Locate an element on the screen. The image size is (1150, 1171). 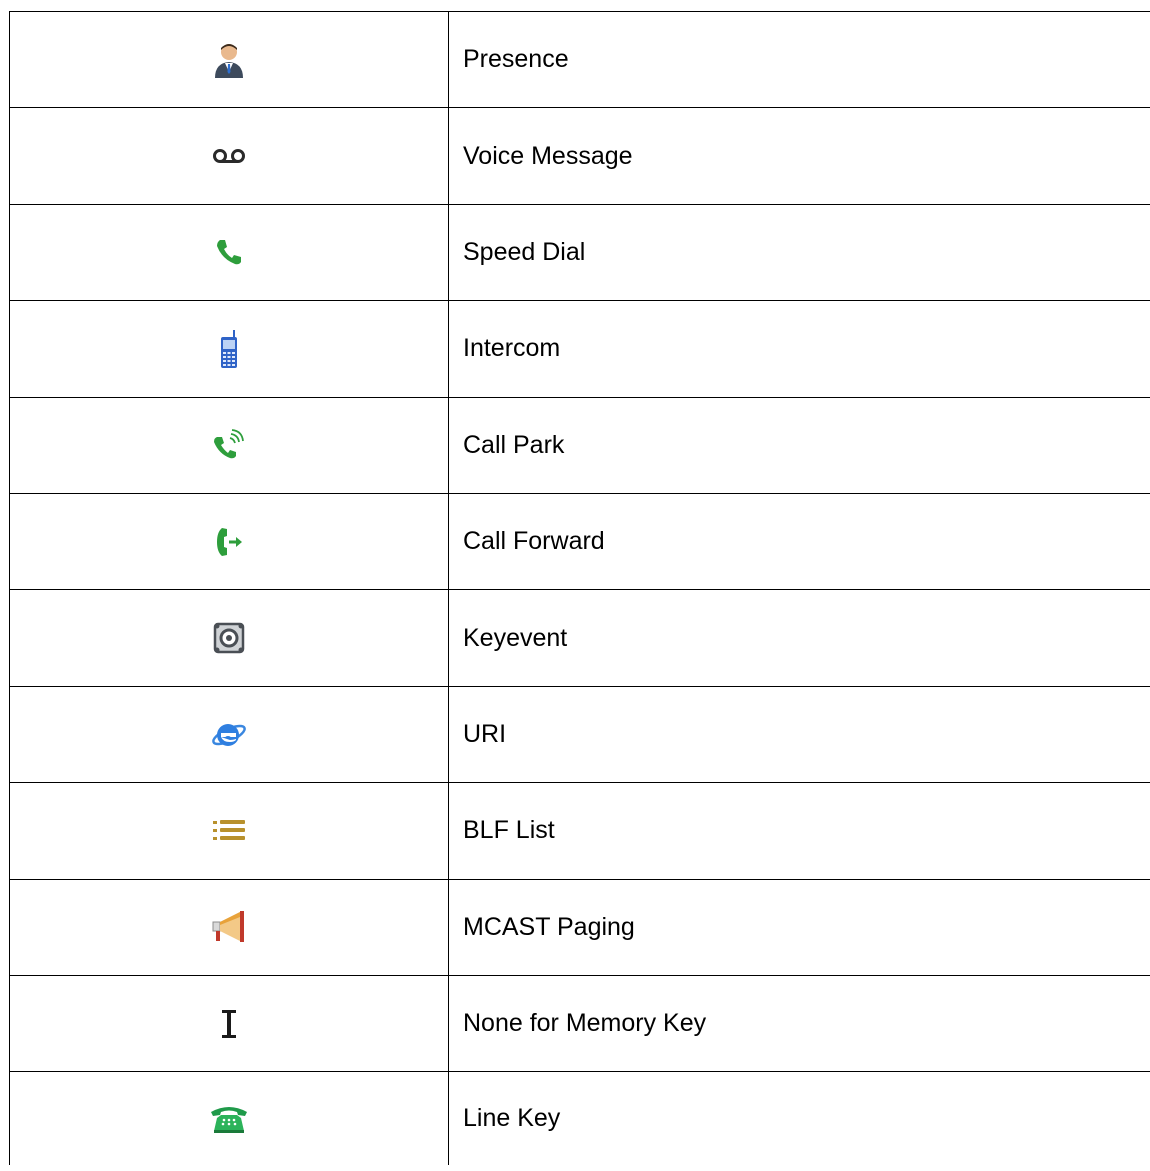
row-label: BLF List is located at coordinates (509, 830).